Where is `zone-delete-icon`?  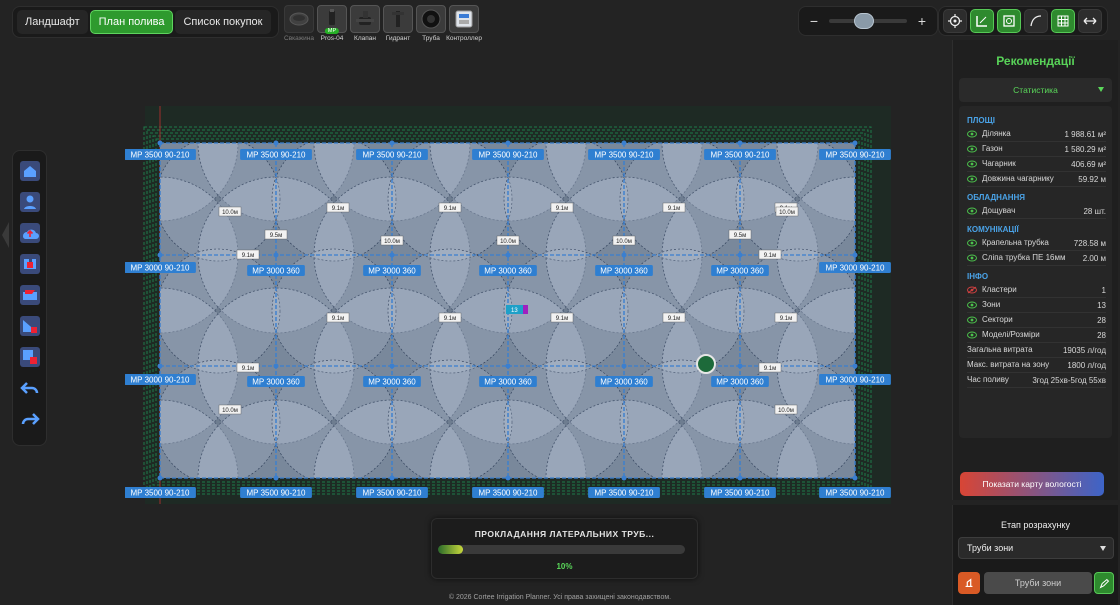 zone-delete-icon is located at coordinates (30, 326).